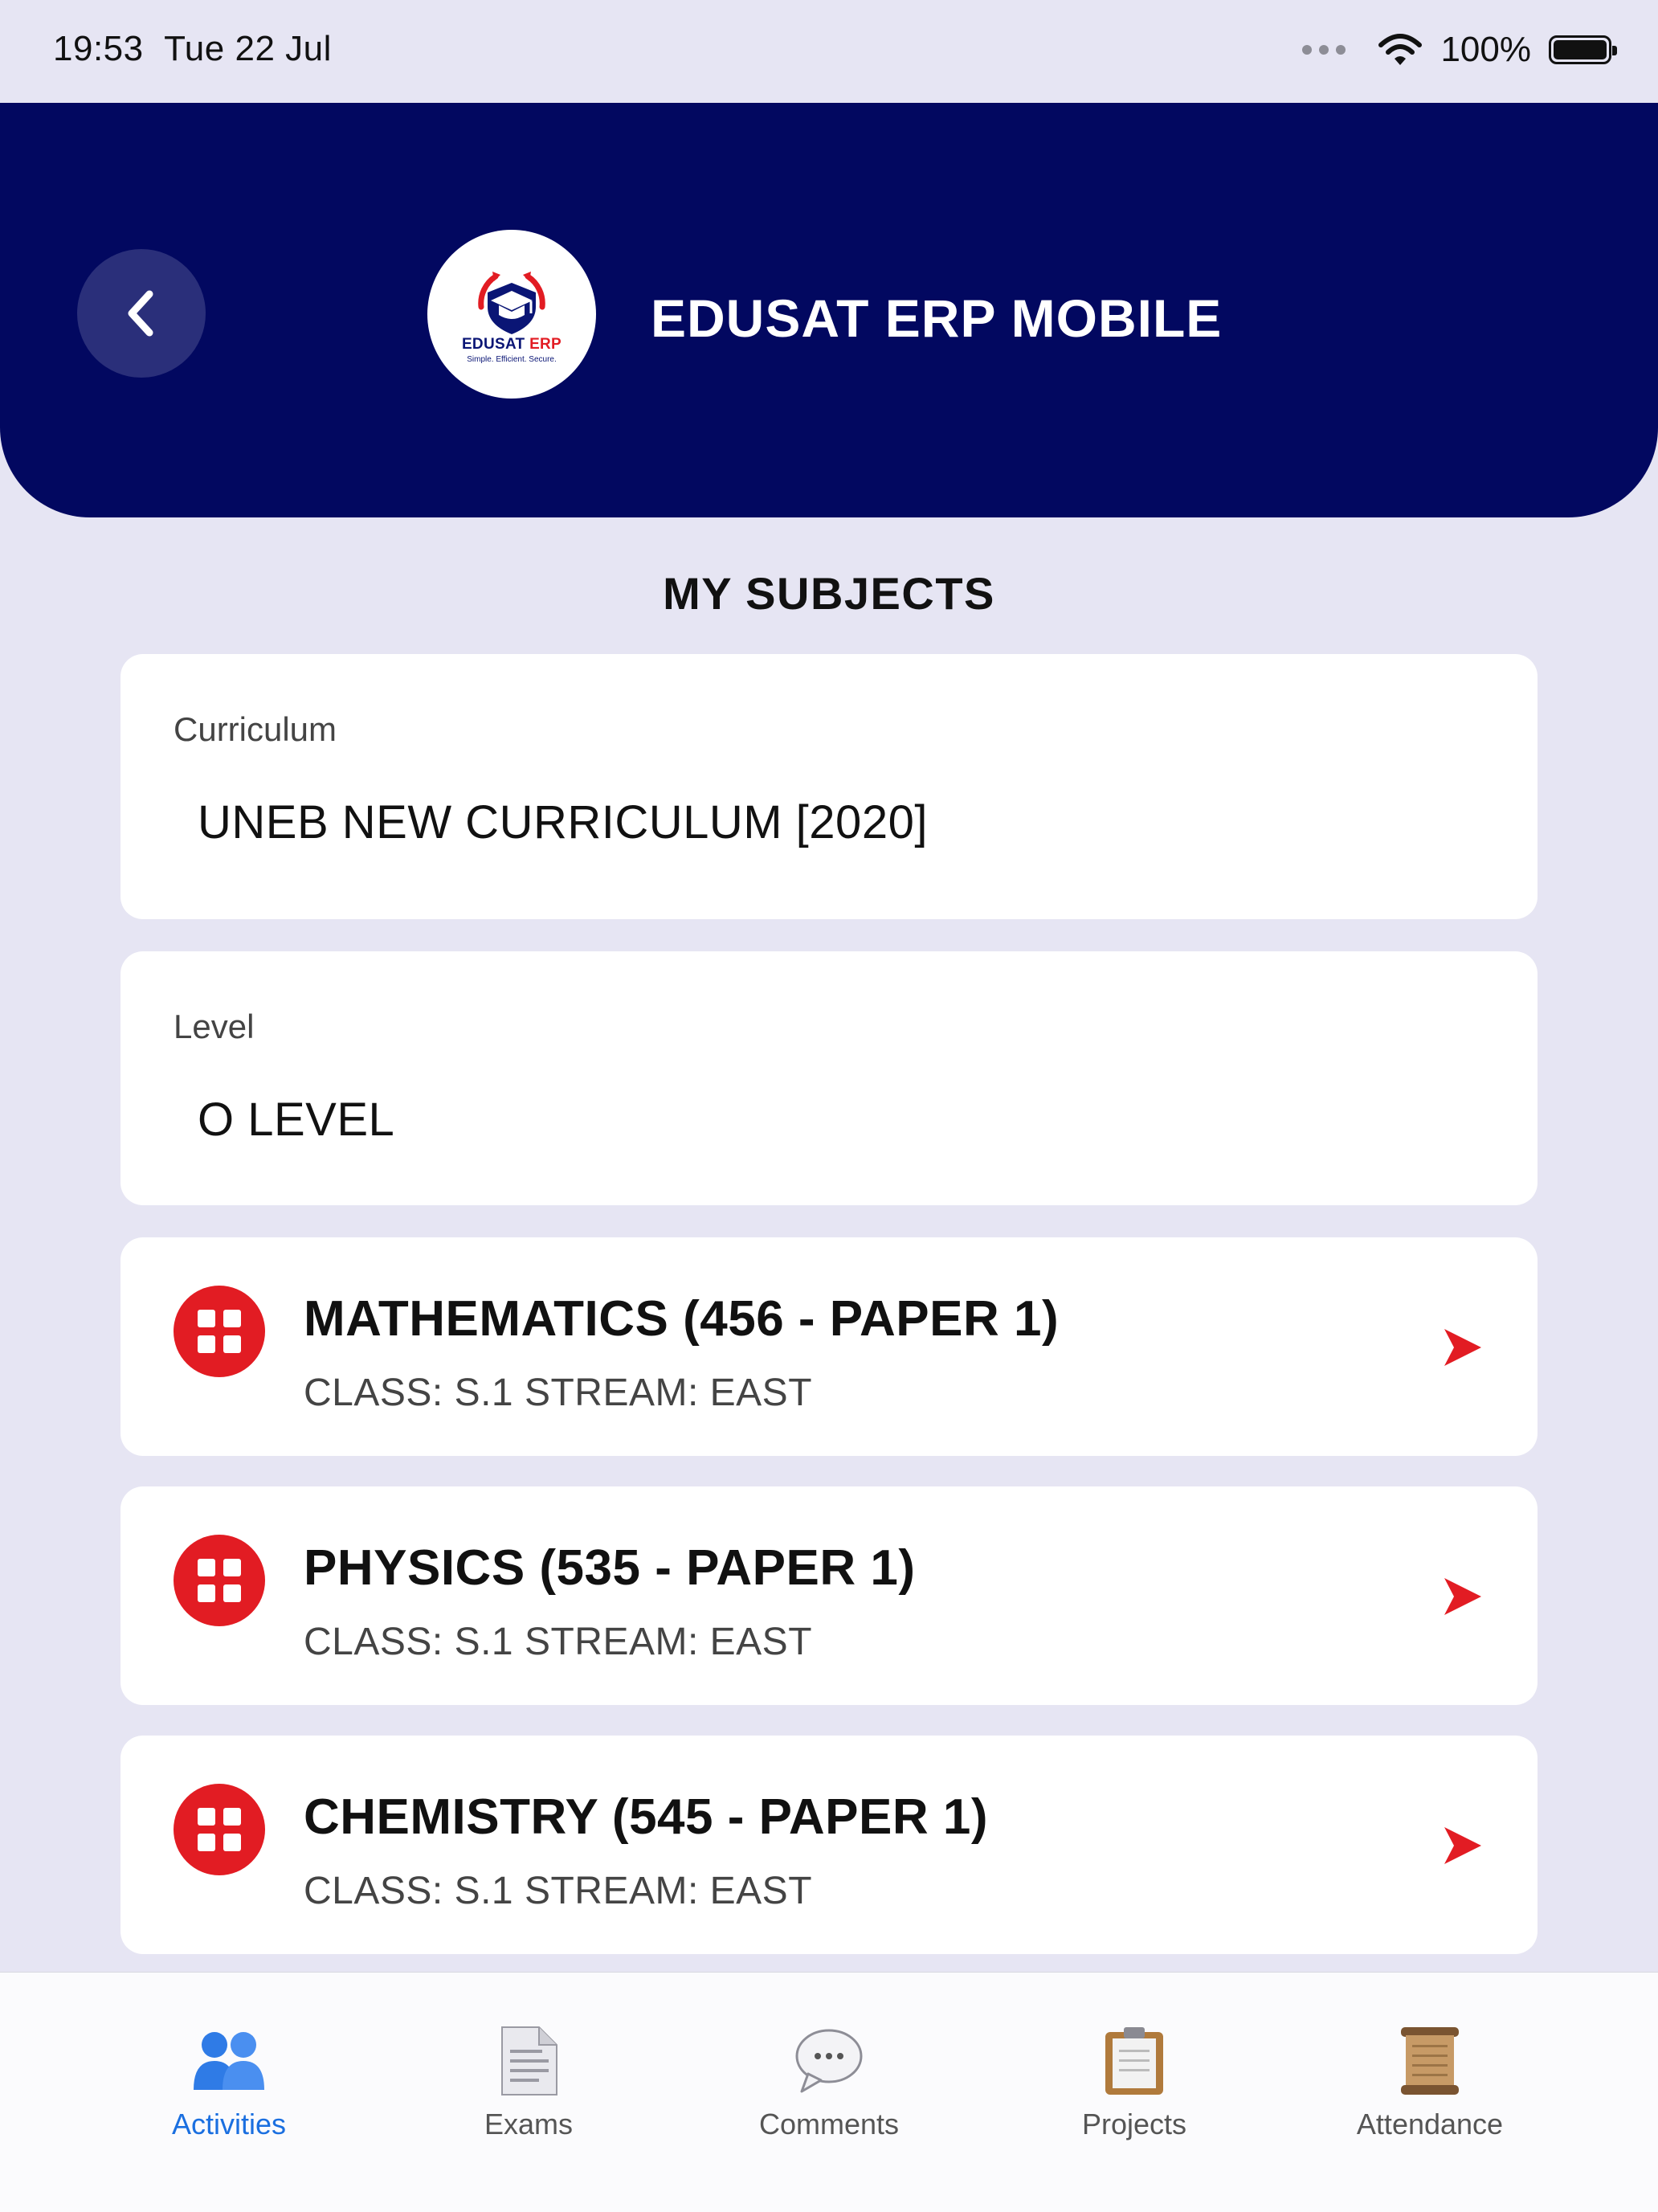  I want to click on battery-icon, so click(1583, 50).